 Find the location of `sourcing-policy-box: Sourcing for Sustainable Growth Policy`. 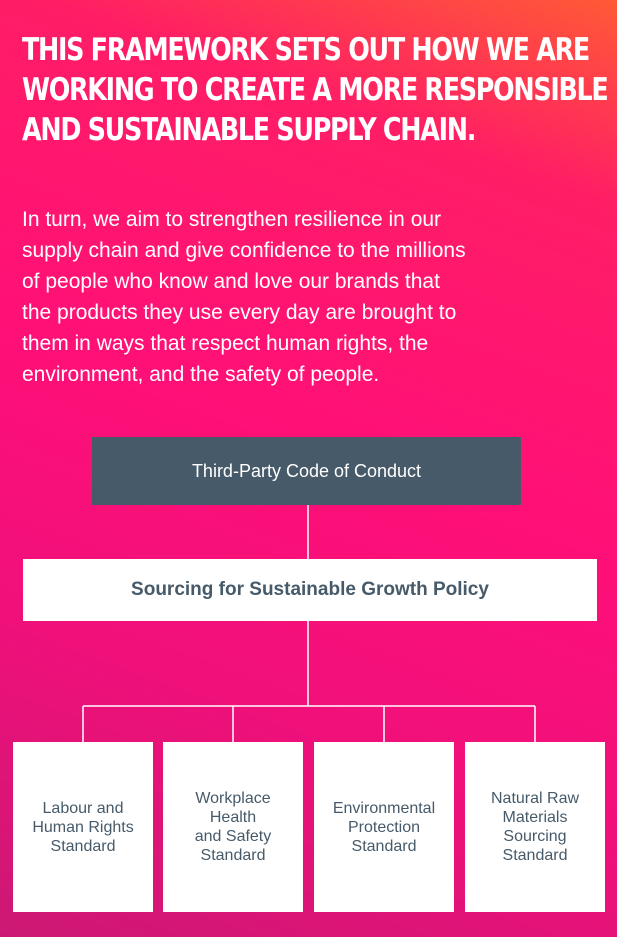

sourcing-policy-box: Sourcing for Sustainable Growth Policy is located at coordinates (310, 590).